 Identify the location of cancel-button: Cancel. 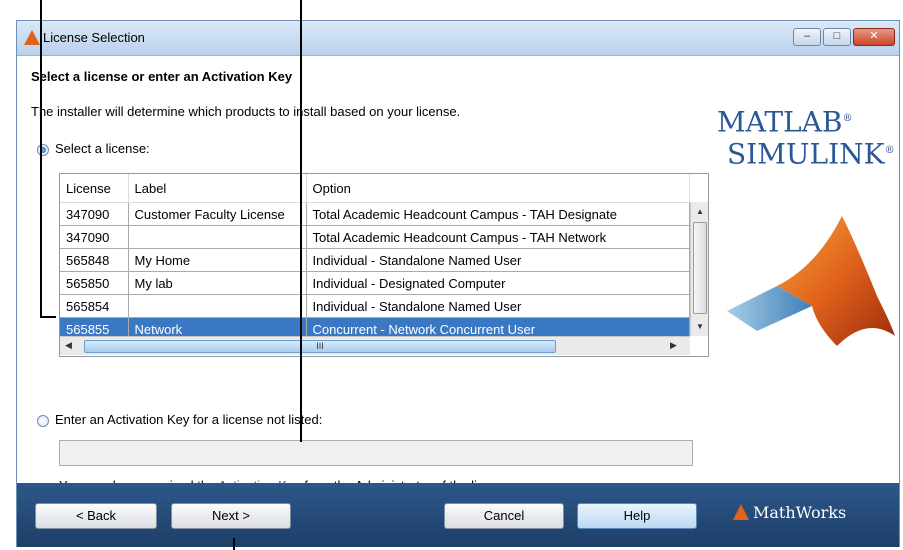
(504, 516).